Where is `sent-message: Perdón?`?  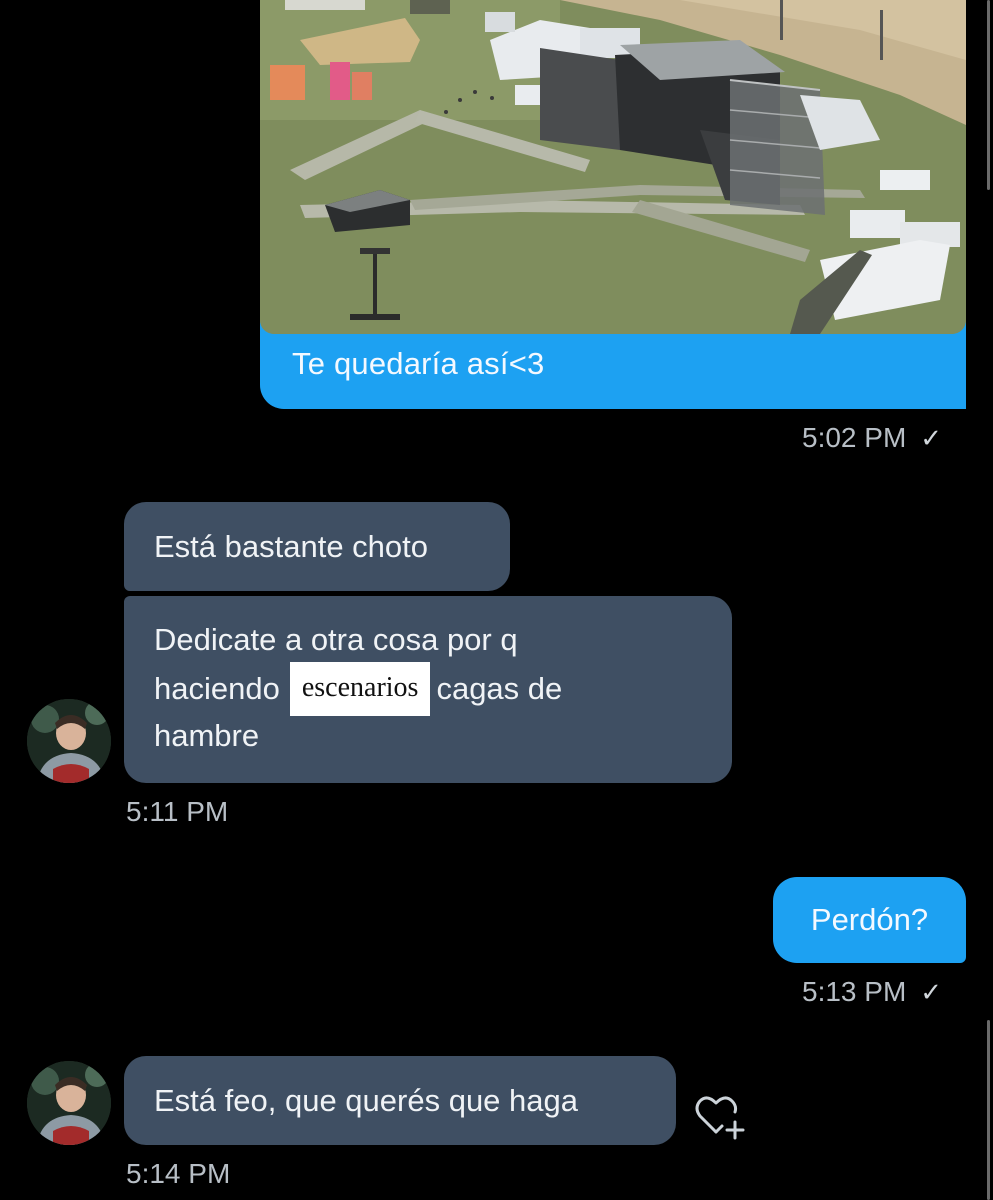 sent-message: Perdón? is located at coordinates (869, 920).